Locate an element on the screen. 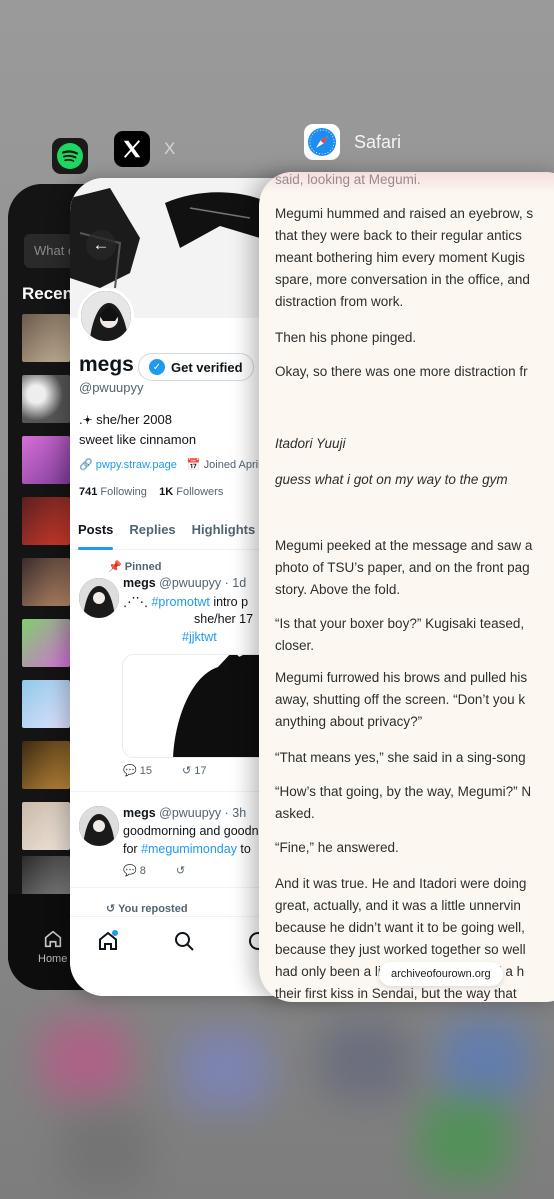  tweet-author-name: megs is located at coordinates (139, 583).